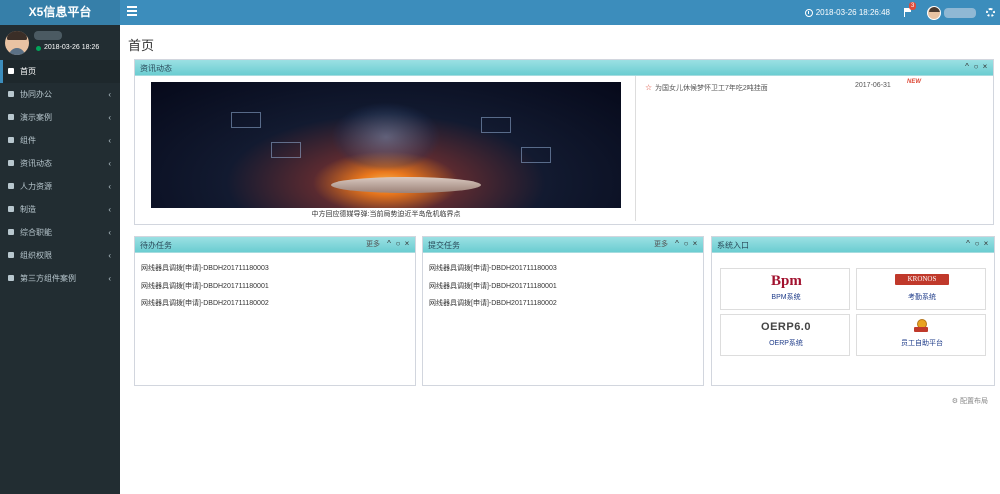 This screenshot has height=494, width=1000. I want to click on news-carousel-image, so click(386, 145).